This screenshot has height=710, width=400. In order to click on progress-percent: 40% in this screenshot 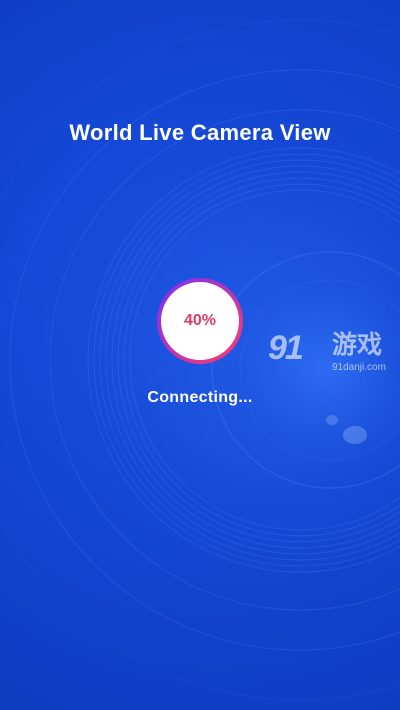, I will do `click(200, 320)`.